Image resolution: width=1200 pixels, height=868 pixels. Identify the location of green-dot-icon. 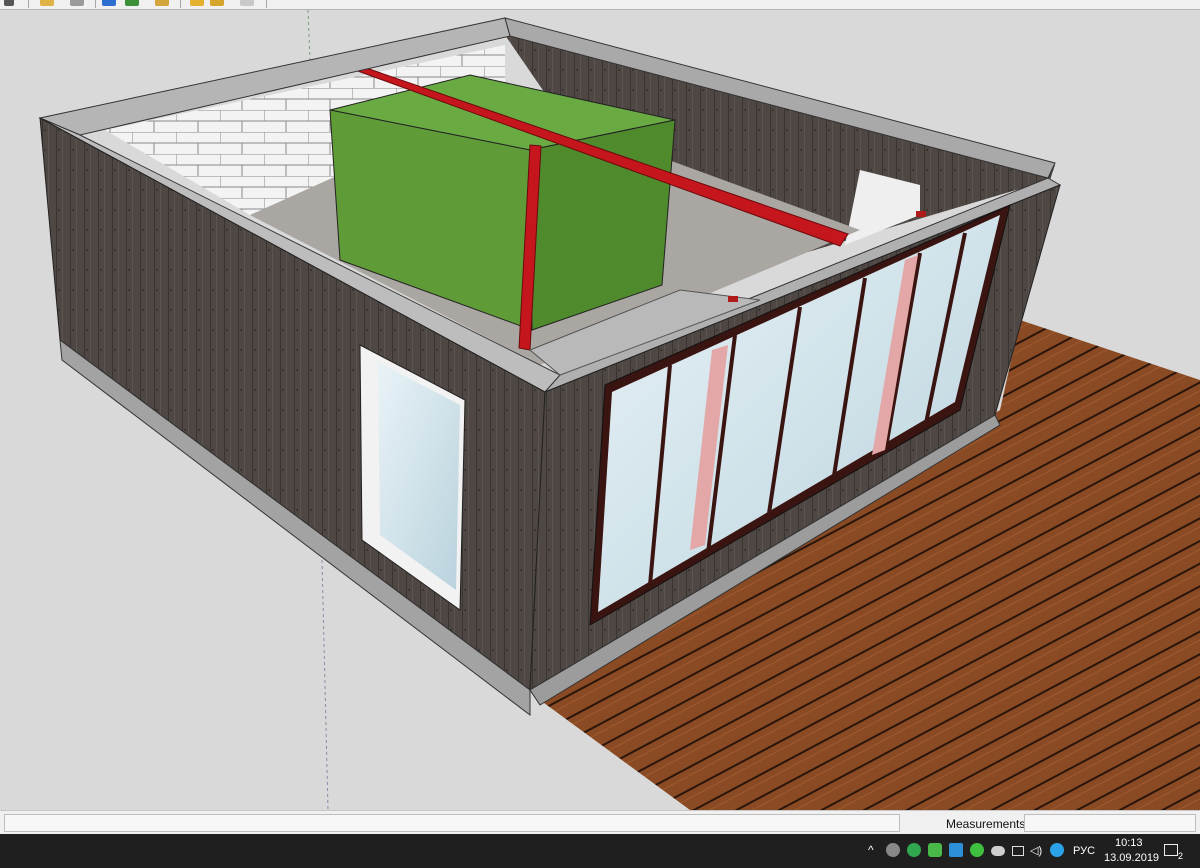
(914, 850).